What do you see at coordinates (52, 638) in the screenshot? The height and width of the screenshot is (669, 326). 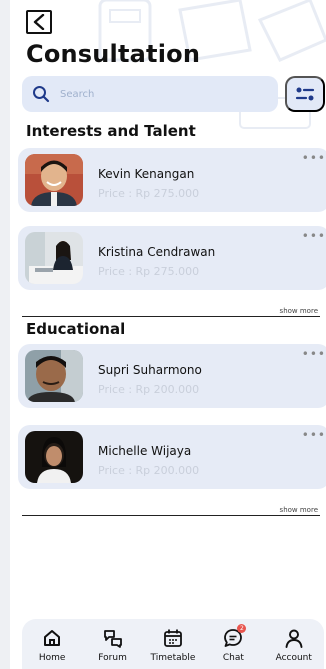 I see `home-icon` at bounding box center [52, 638].